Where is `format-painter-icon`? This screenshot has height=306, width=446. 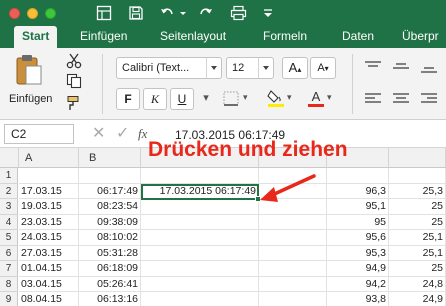 format-painter-icon is located at coordinates (74, 103).